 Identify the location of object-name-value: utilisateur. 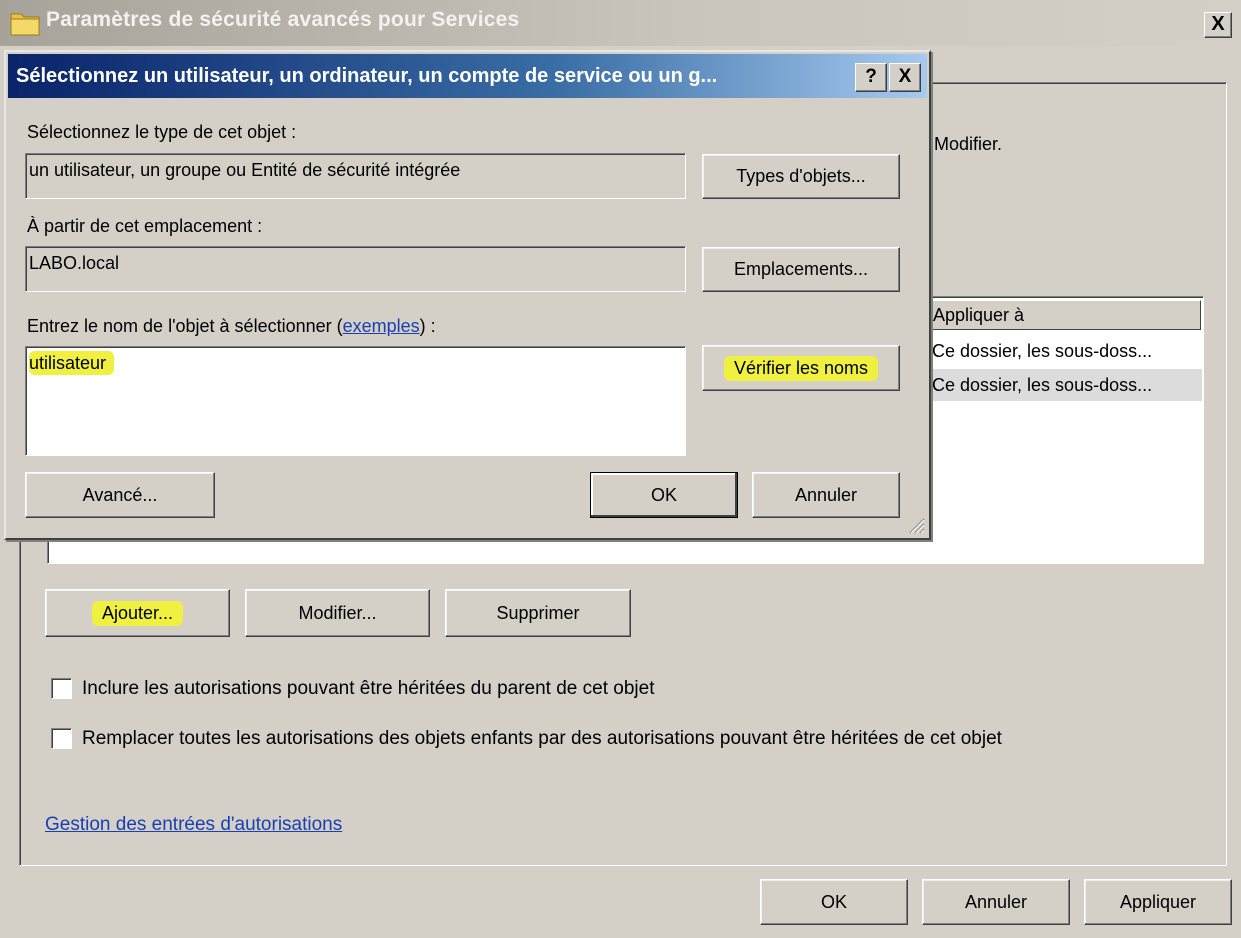
(72, 363).